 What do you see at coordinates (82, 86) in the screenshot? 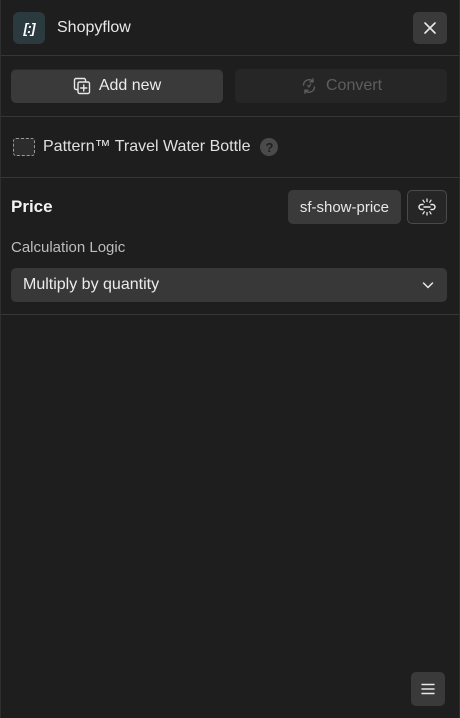
I see `add-copy-icon` at bounding box center [82, 86].